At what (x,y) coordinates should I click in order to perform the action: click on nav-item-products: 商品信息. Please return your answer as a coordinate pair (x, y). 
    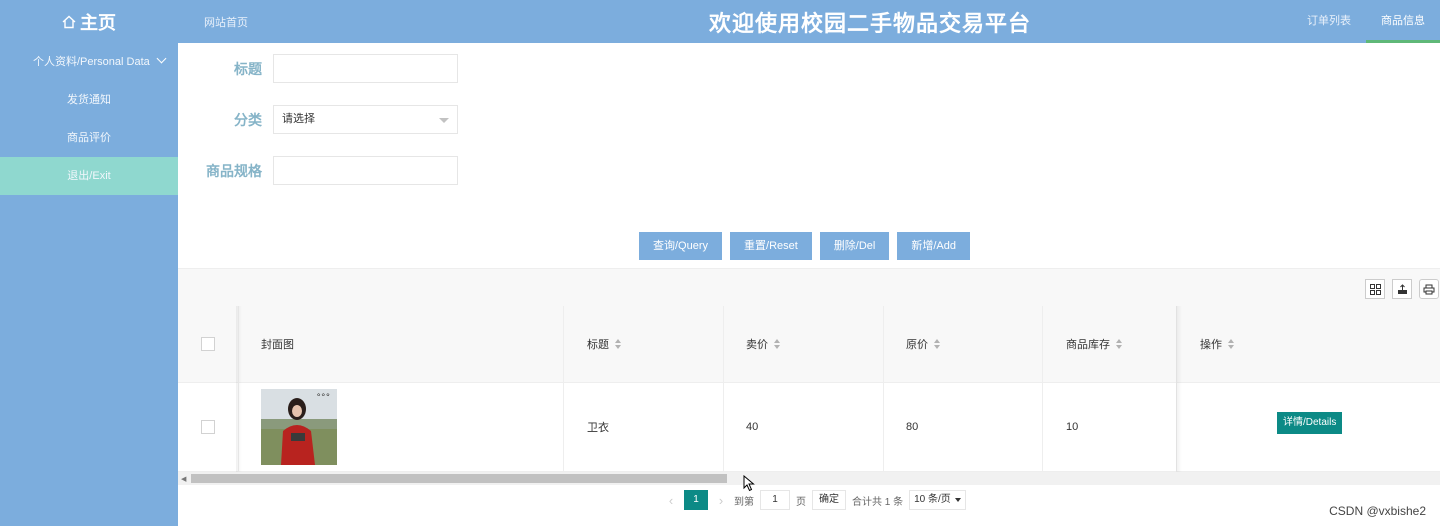
    Looking at the image, I should click on (1403, 21).